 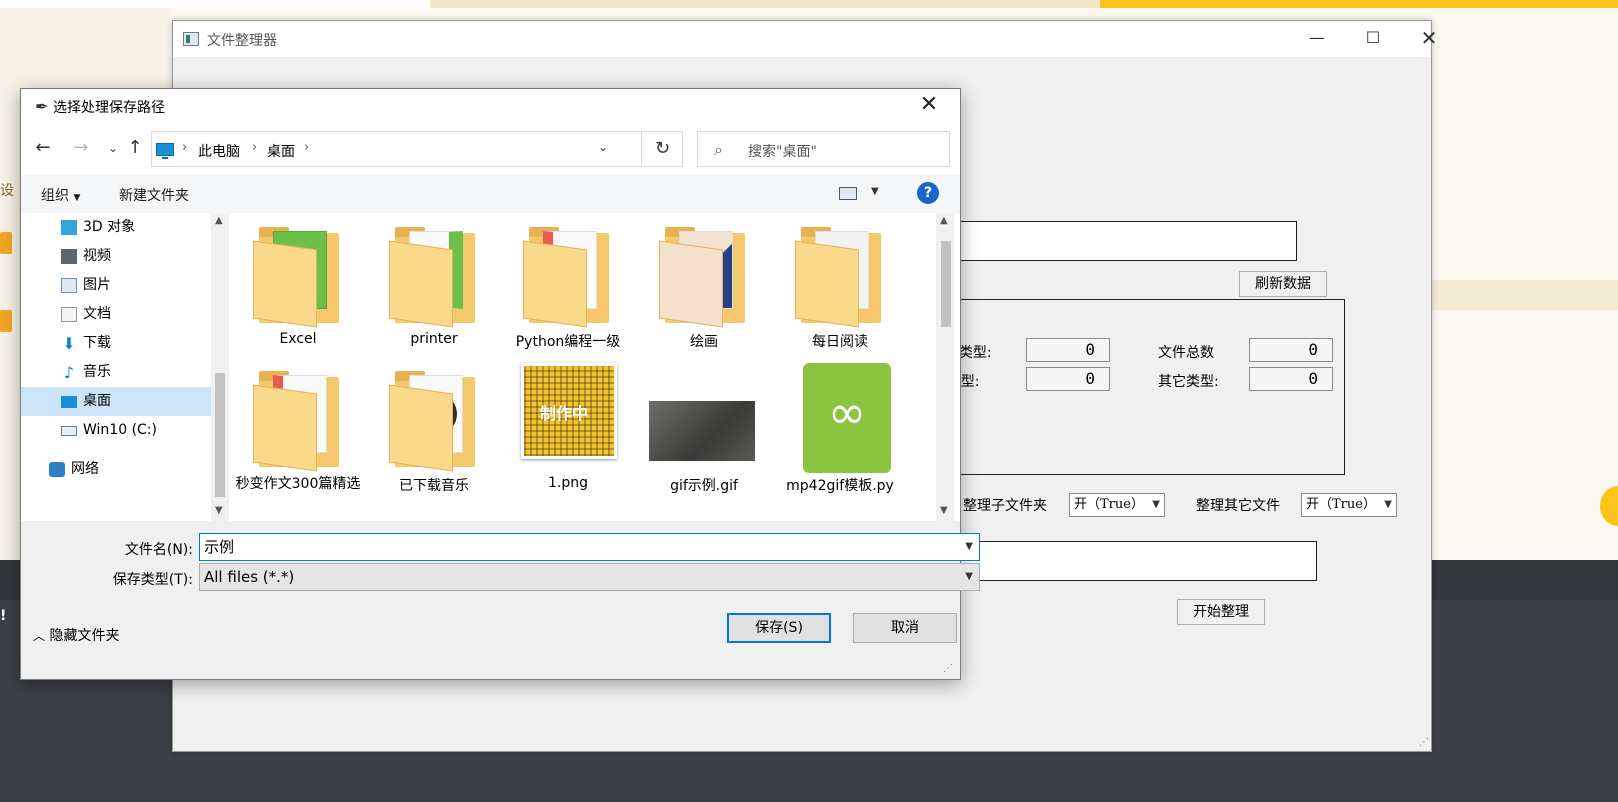 I want to click on file-name: Excel, so click(x=298, y=339).